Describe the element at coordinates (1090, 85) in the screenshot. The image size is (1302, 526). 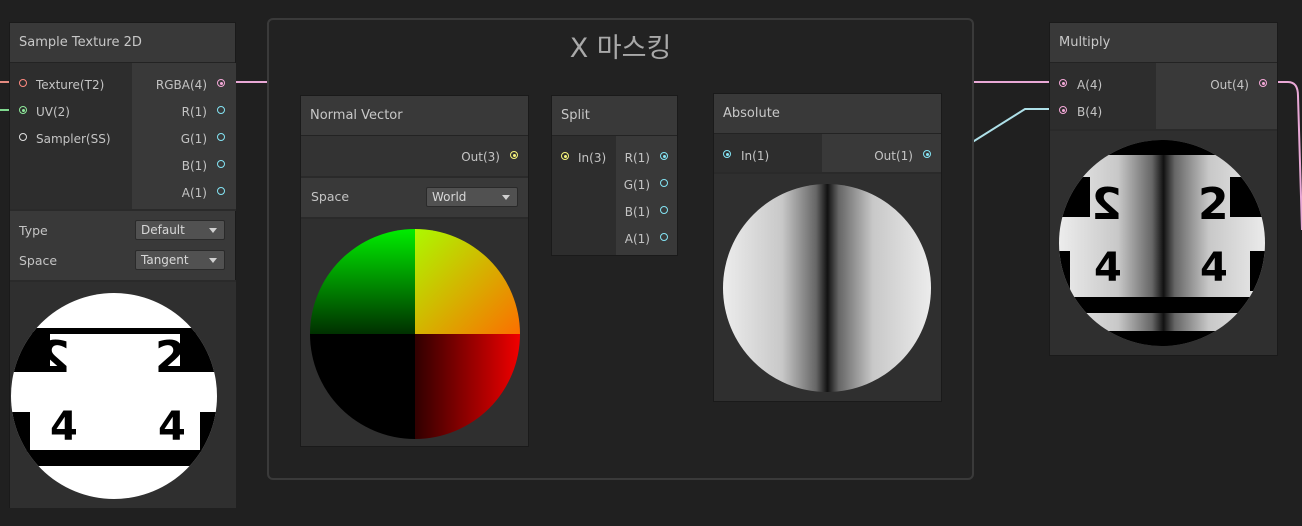
I see `a-input-label: A(4)` at that location.